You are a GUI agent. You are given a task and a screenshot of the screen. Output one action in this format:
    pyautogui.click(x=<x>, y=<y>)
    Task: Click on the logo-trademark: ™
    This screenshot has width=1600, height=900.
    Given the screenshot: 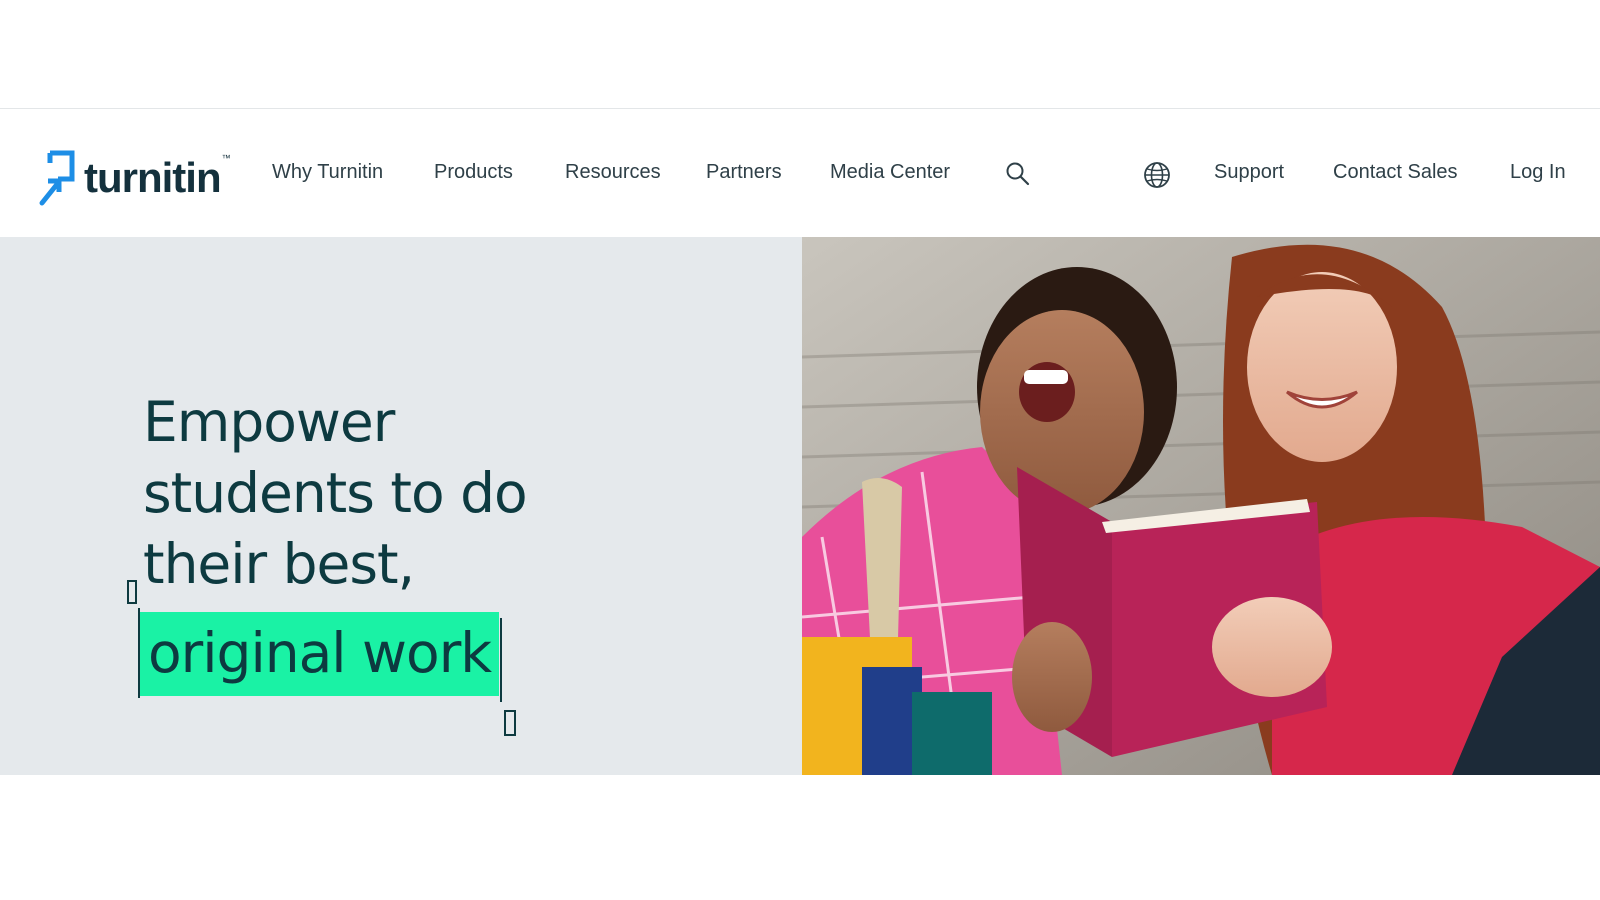 What is the action you would take?
    pyautogui.click(x=226, y=158)
    